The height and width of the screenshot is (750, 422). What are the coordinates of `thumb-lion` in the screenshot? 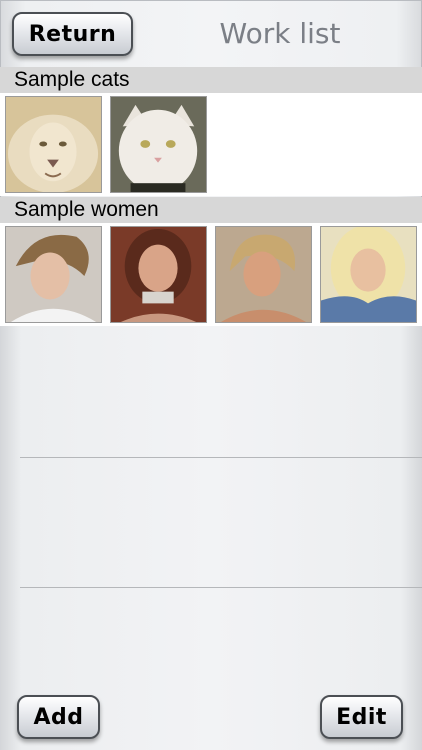 It's located at (53, 144).